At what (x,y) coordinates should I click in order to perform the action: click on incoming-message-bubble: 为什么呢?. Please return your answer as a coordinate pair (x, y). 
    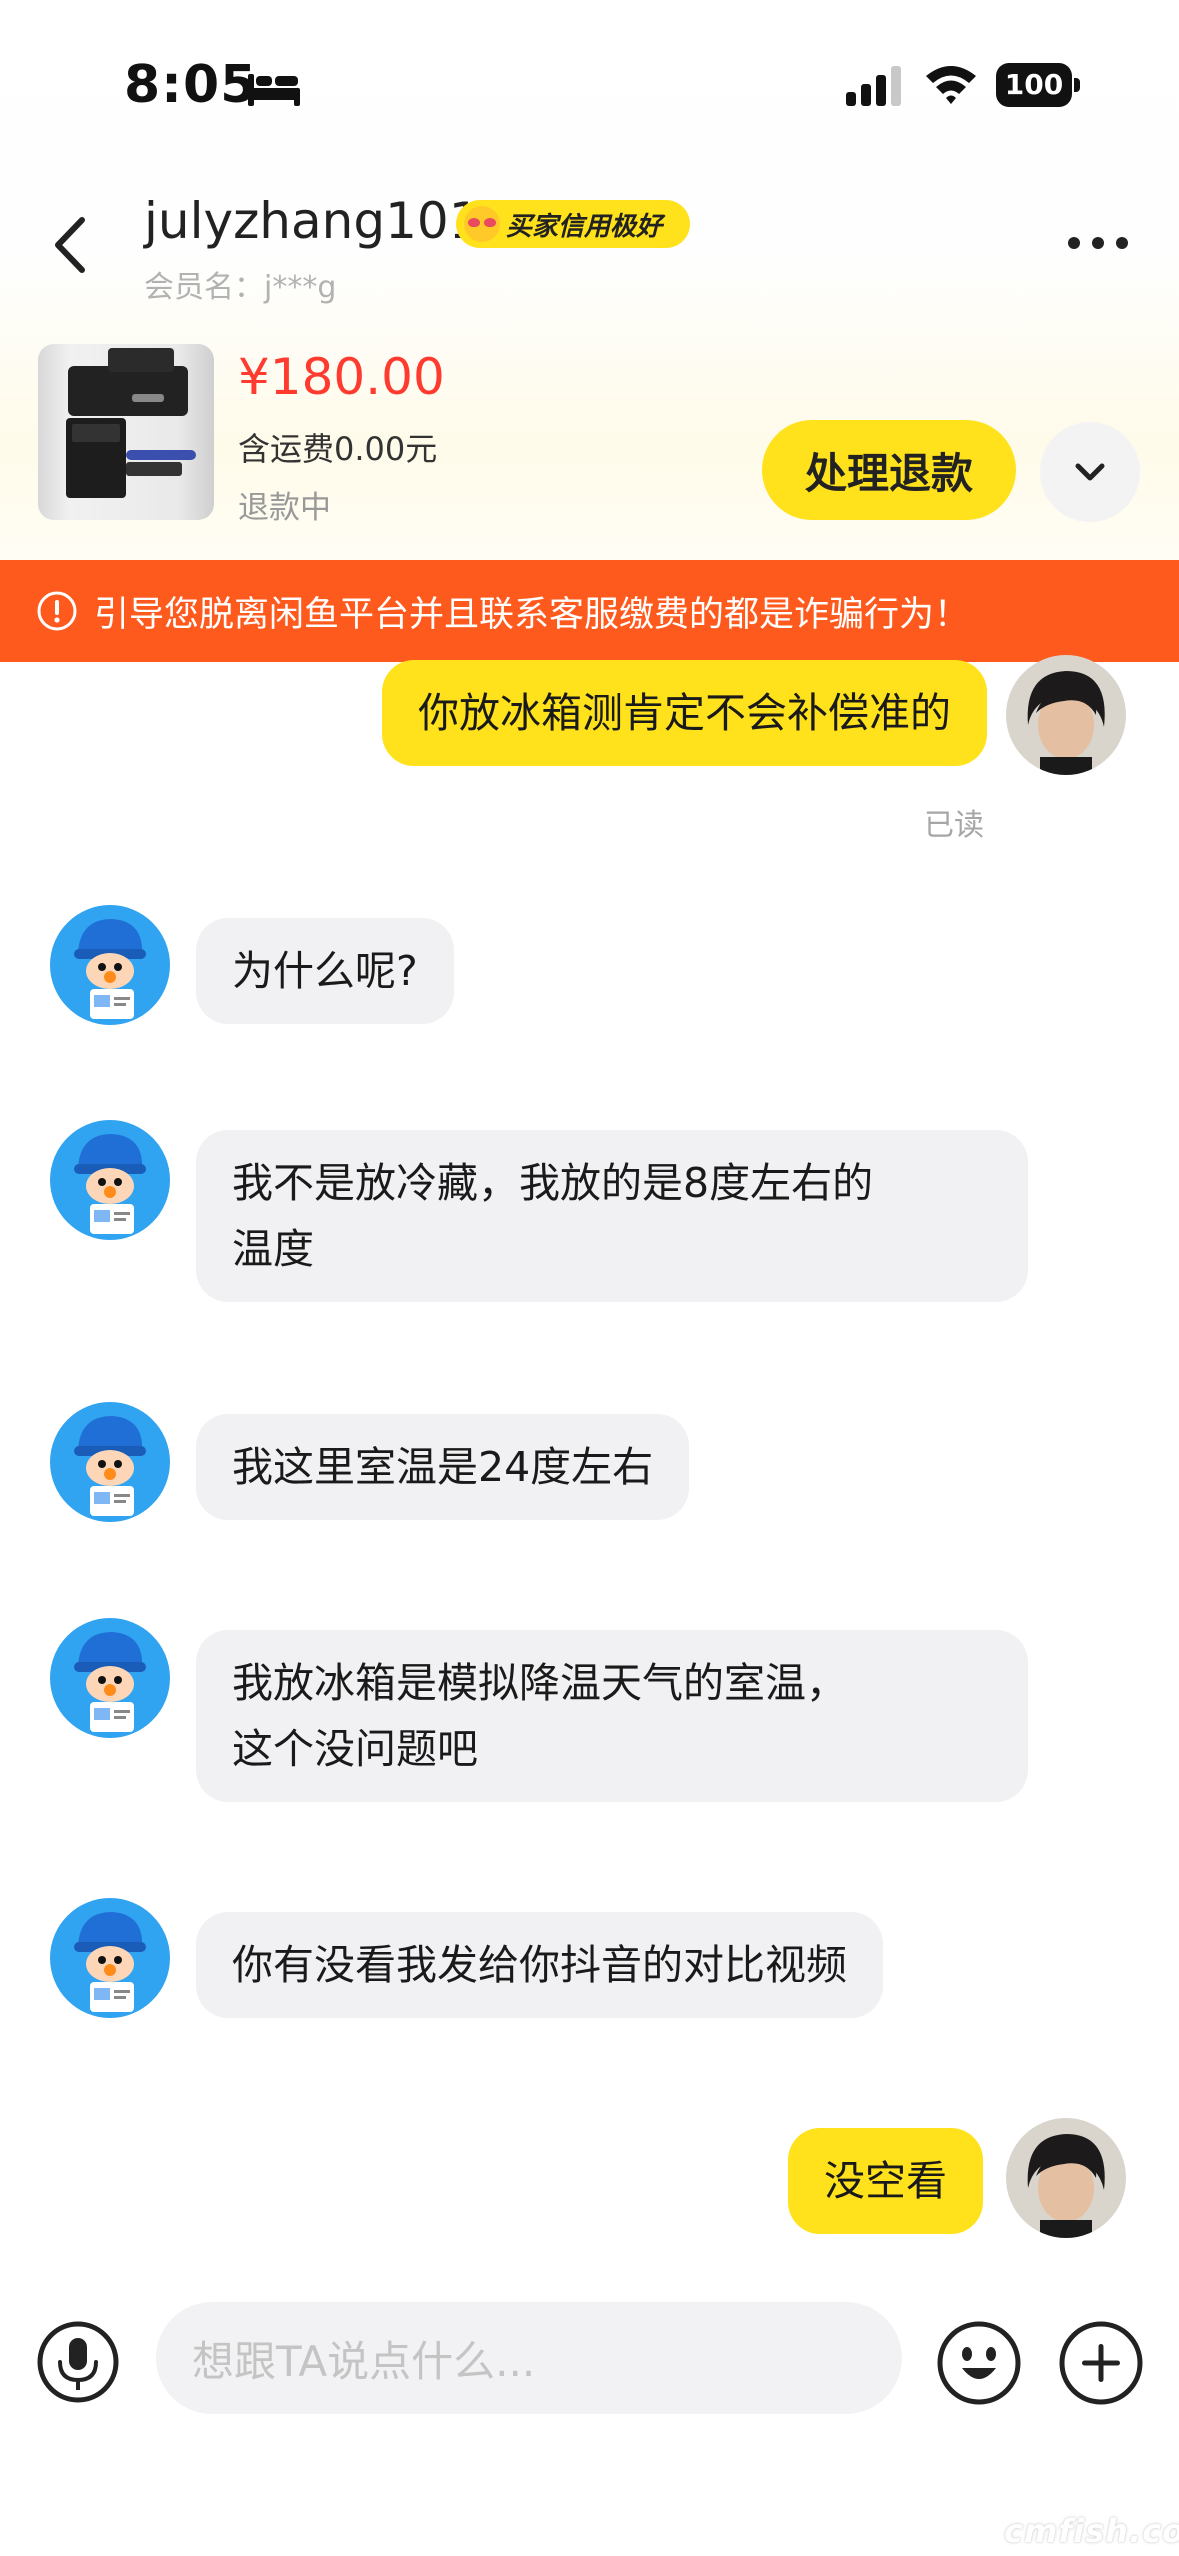
    Looking at the image, I should click on (325, 971).